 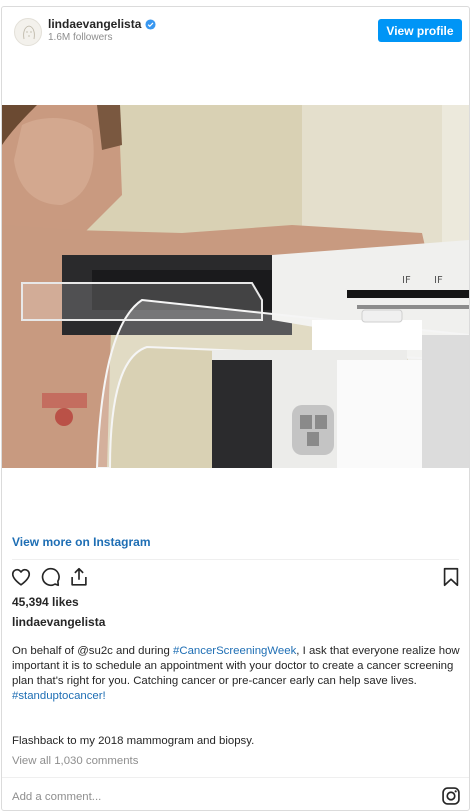 I want to click on brand-mark-2: IF, so click(x=438, y=280).